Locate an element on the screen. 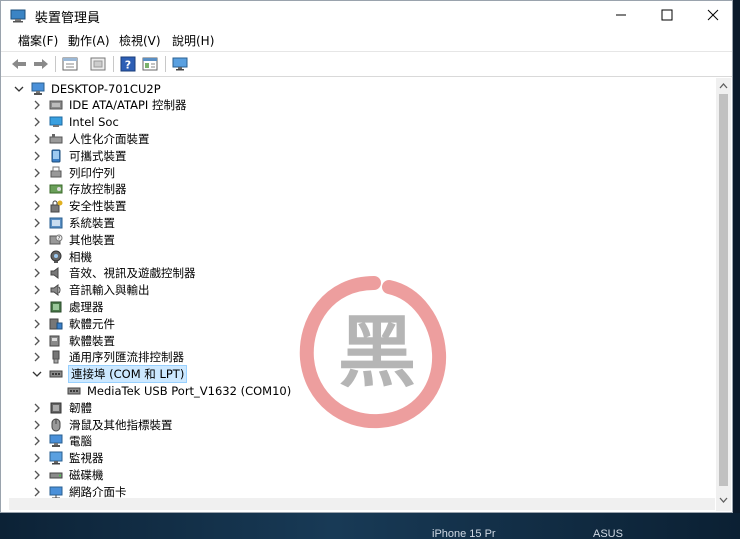 The image size is (740, 539). tree-node: 監視器 is located at coordinates (67, 458).